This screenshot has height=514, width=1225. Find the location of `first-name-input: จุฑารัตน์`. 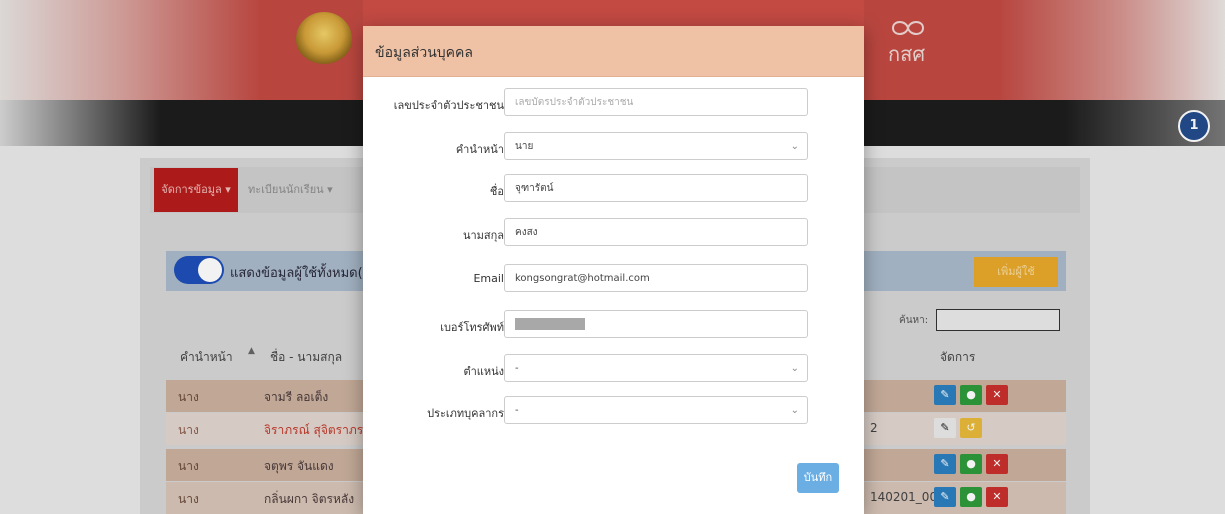

first-name-input: จุฑารัตน์ is located at coordinates (656, 188).